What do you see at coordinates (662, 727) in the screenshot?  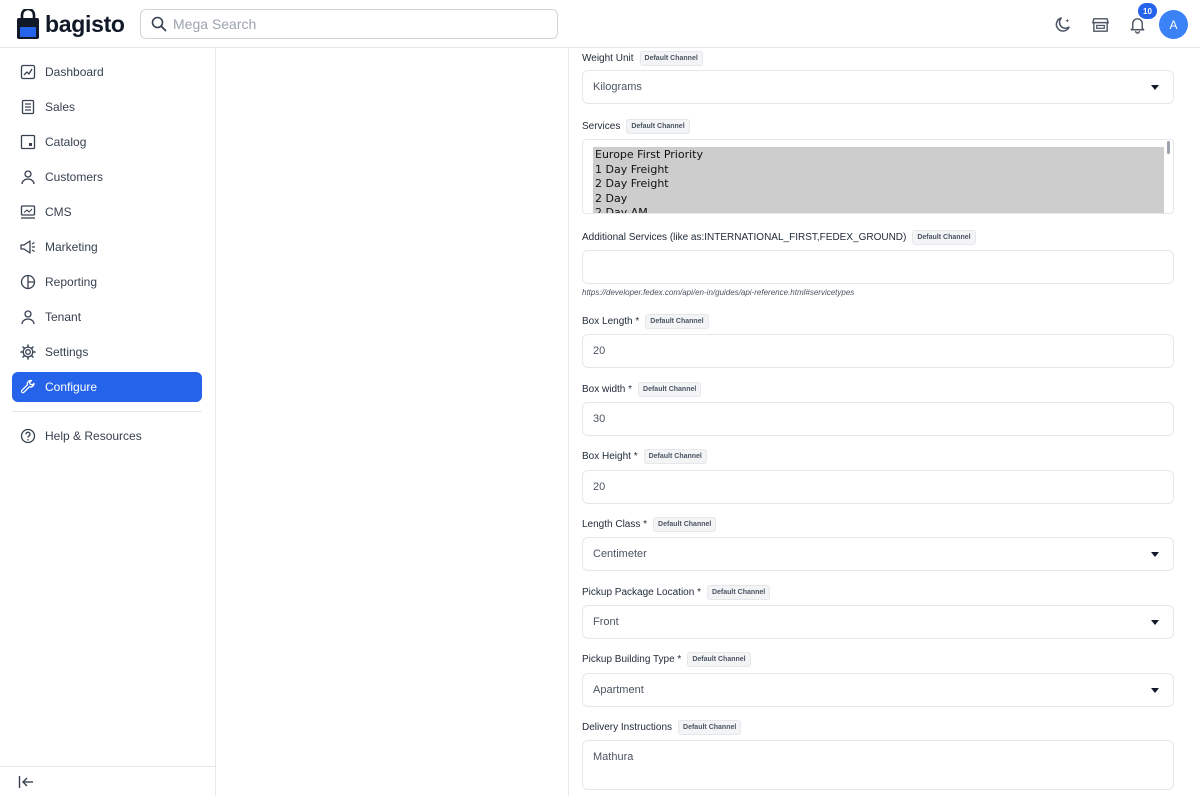 I see `delivery-instructions-label: Delivery Instructions Default Channel` at bounding box center [662, 727].